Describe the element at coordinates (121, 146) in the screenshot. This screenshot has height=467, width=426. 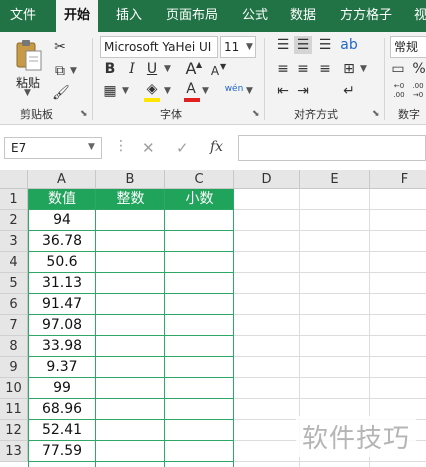
I see `formula-bar-grip-icon: ⋮` at that location.